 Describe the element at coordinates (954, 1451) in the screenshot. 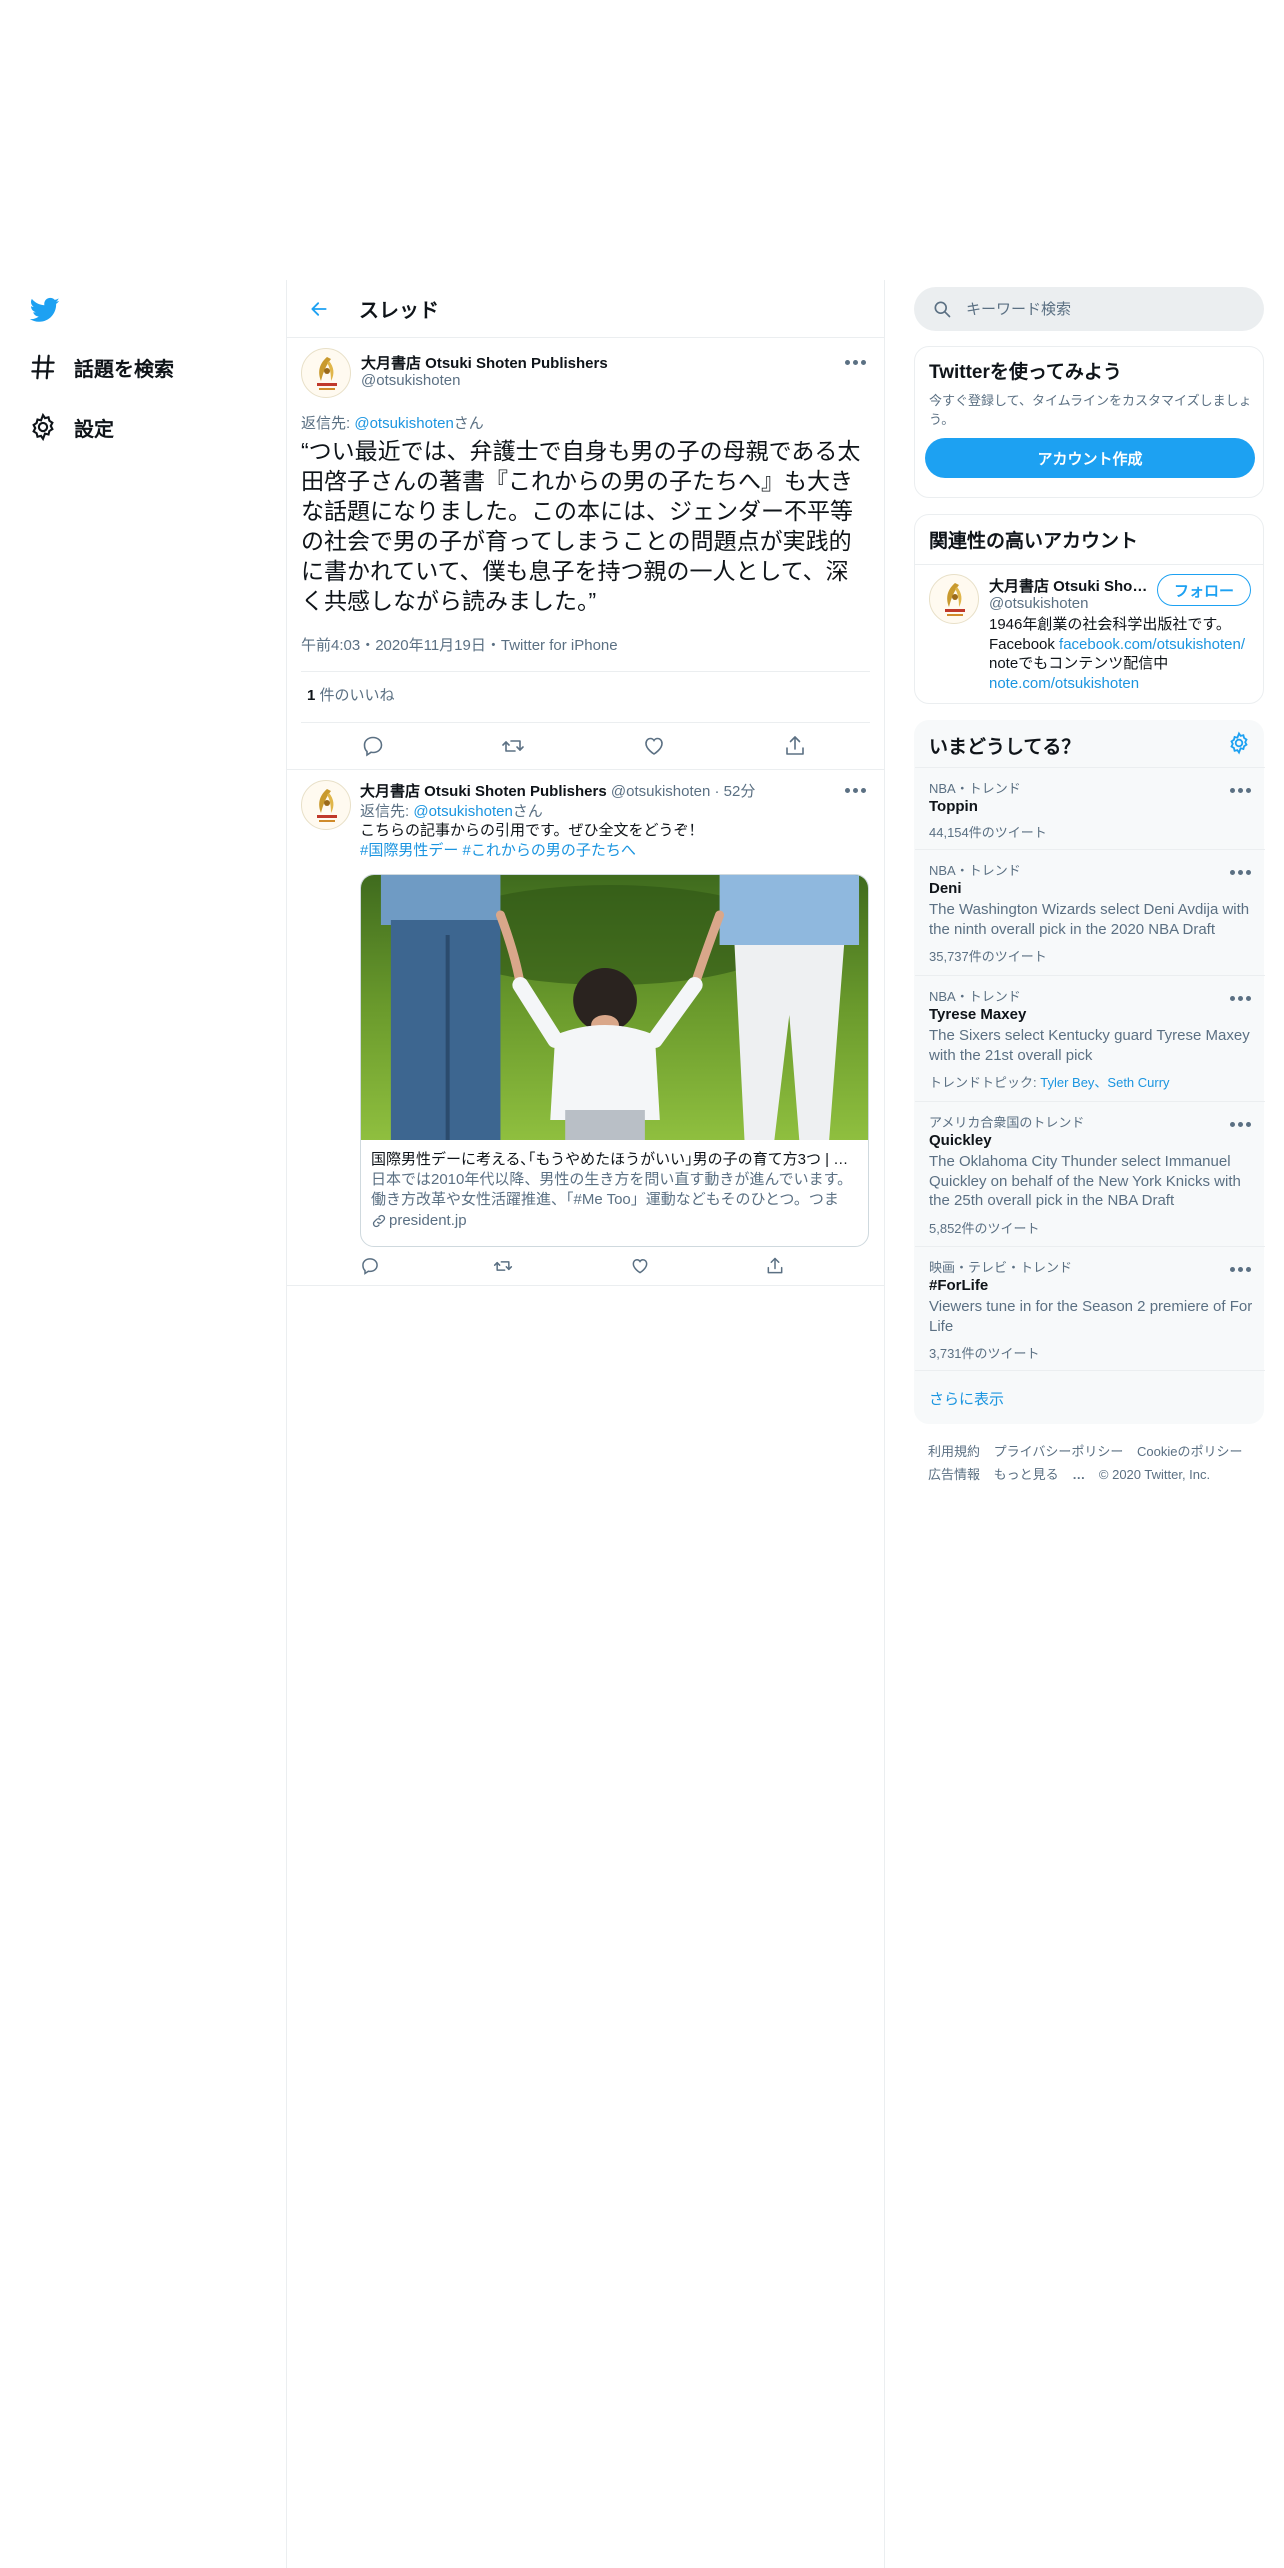

I see `footer-terms-link: 利用規約` at that location.